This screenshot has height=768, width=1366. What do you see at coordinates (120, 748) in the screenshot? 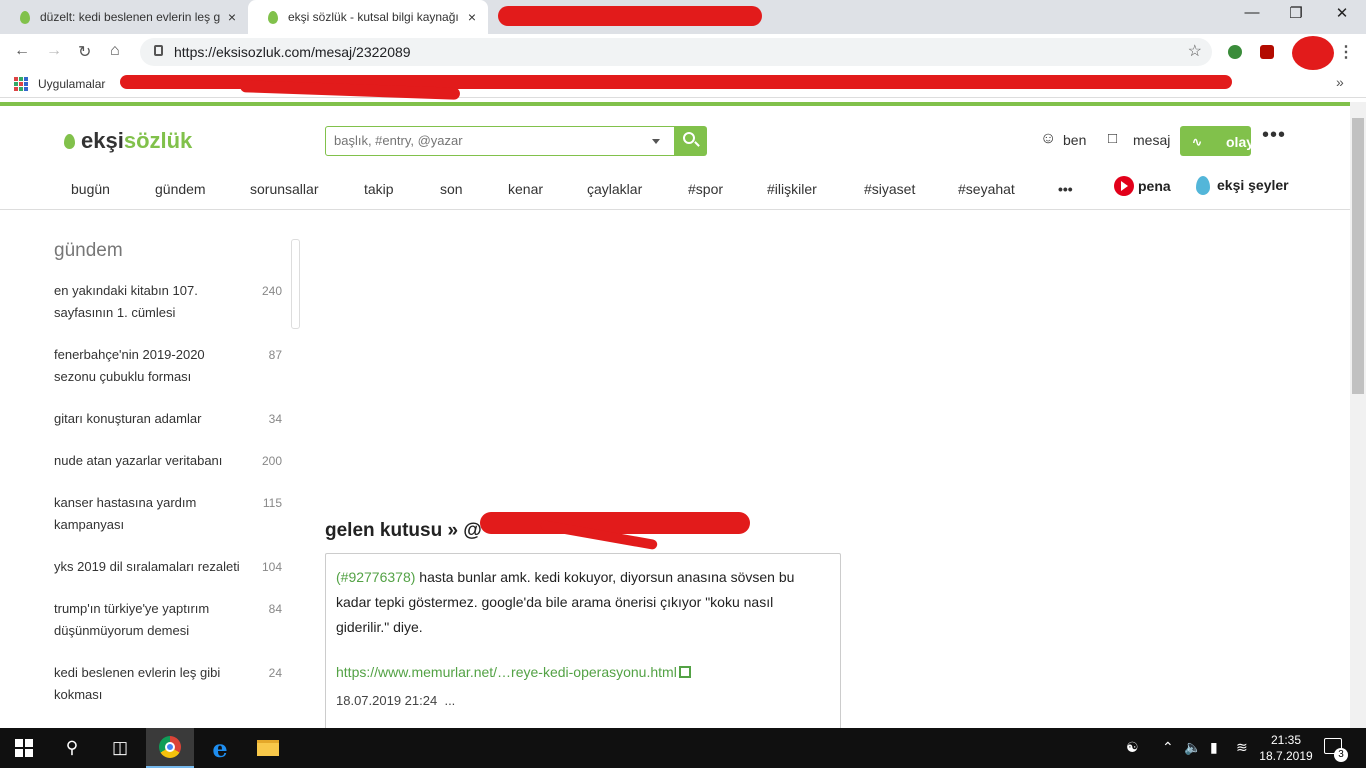
I see `task-view-icon: ◫` at bounding box center [120, 748].